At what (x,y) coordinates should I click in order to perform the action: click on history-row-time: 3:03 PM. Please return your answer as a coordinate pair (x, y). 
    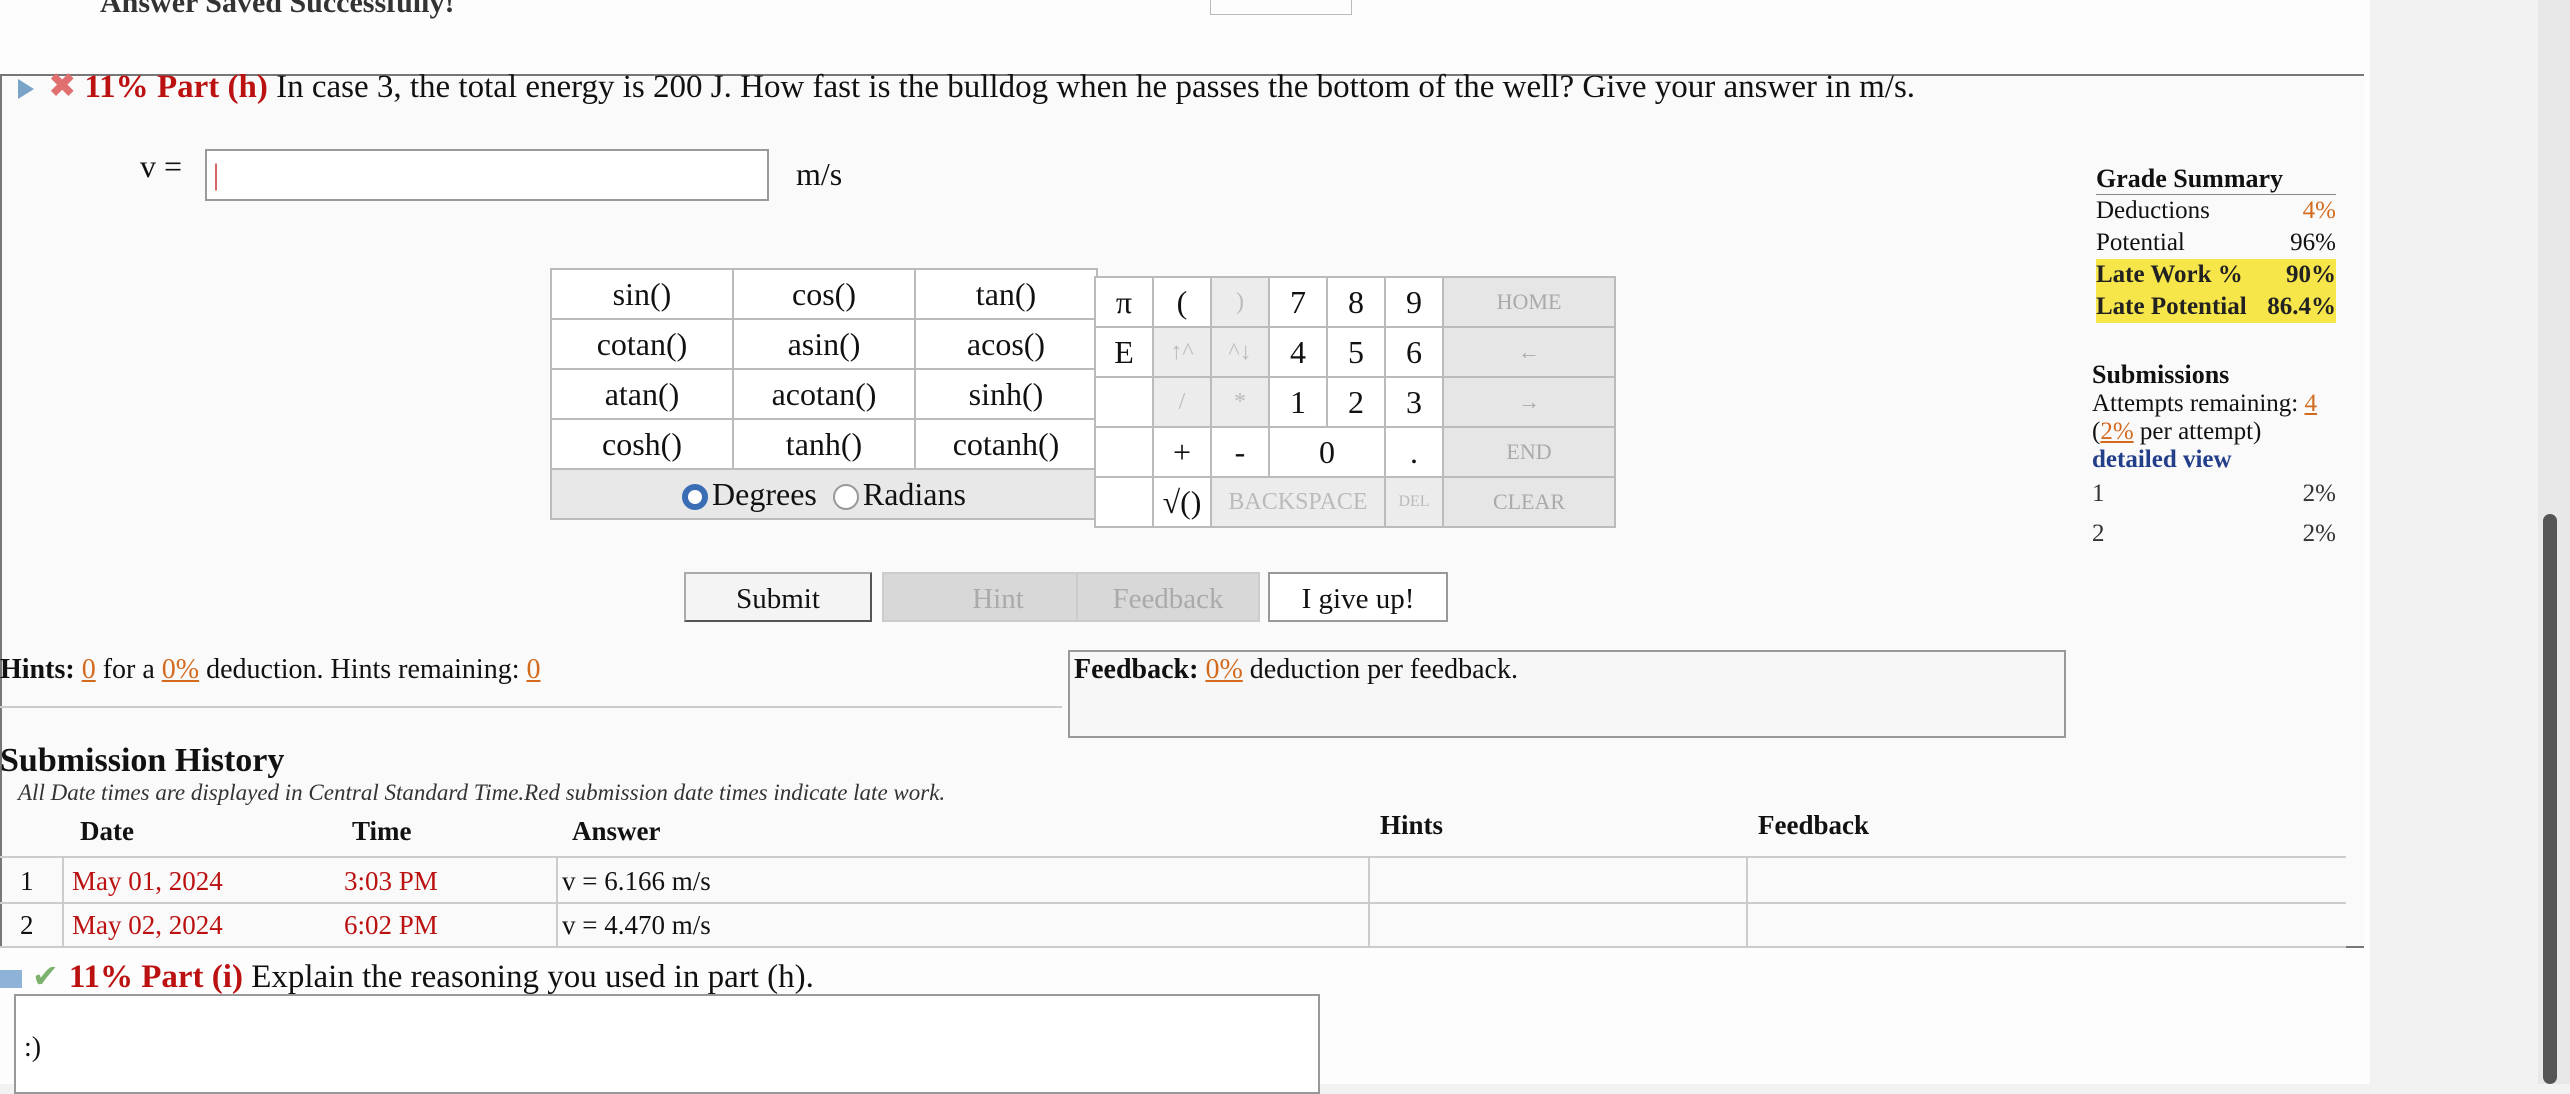
    Looking at the image, I should click on (391, 881).